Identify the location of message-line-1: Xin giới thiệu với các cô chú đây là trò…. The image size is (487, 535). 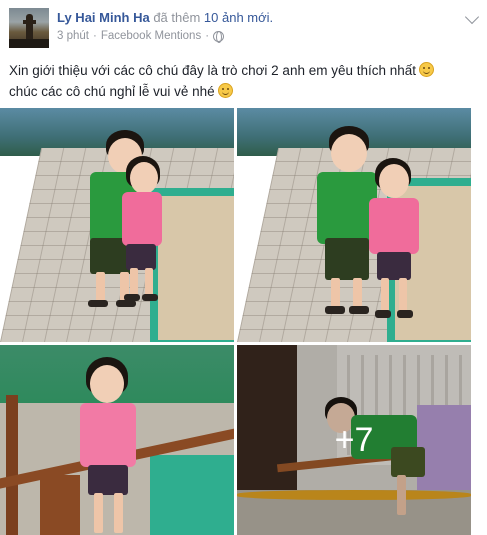
(213, 70).